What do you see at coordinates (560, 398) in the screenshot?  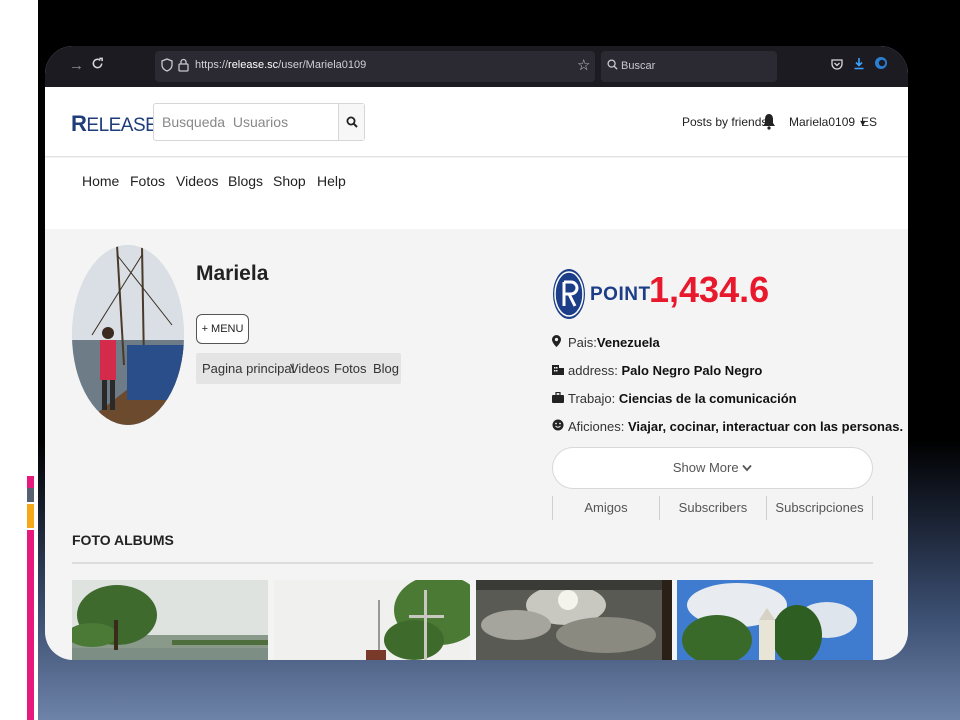 I see `briefcase-icon` at bounding box center [560, 398].